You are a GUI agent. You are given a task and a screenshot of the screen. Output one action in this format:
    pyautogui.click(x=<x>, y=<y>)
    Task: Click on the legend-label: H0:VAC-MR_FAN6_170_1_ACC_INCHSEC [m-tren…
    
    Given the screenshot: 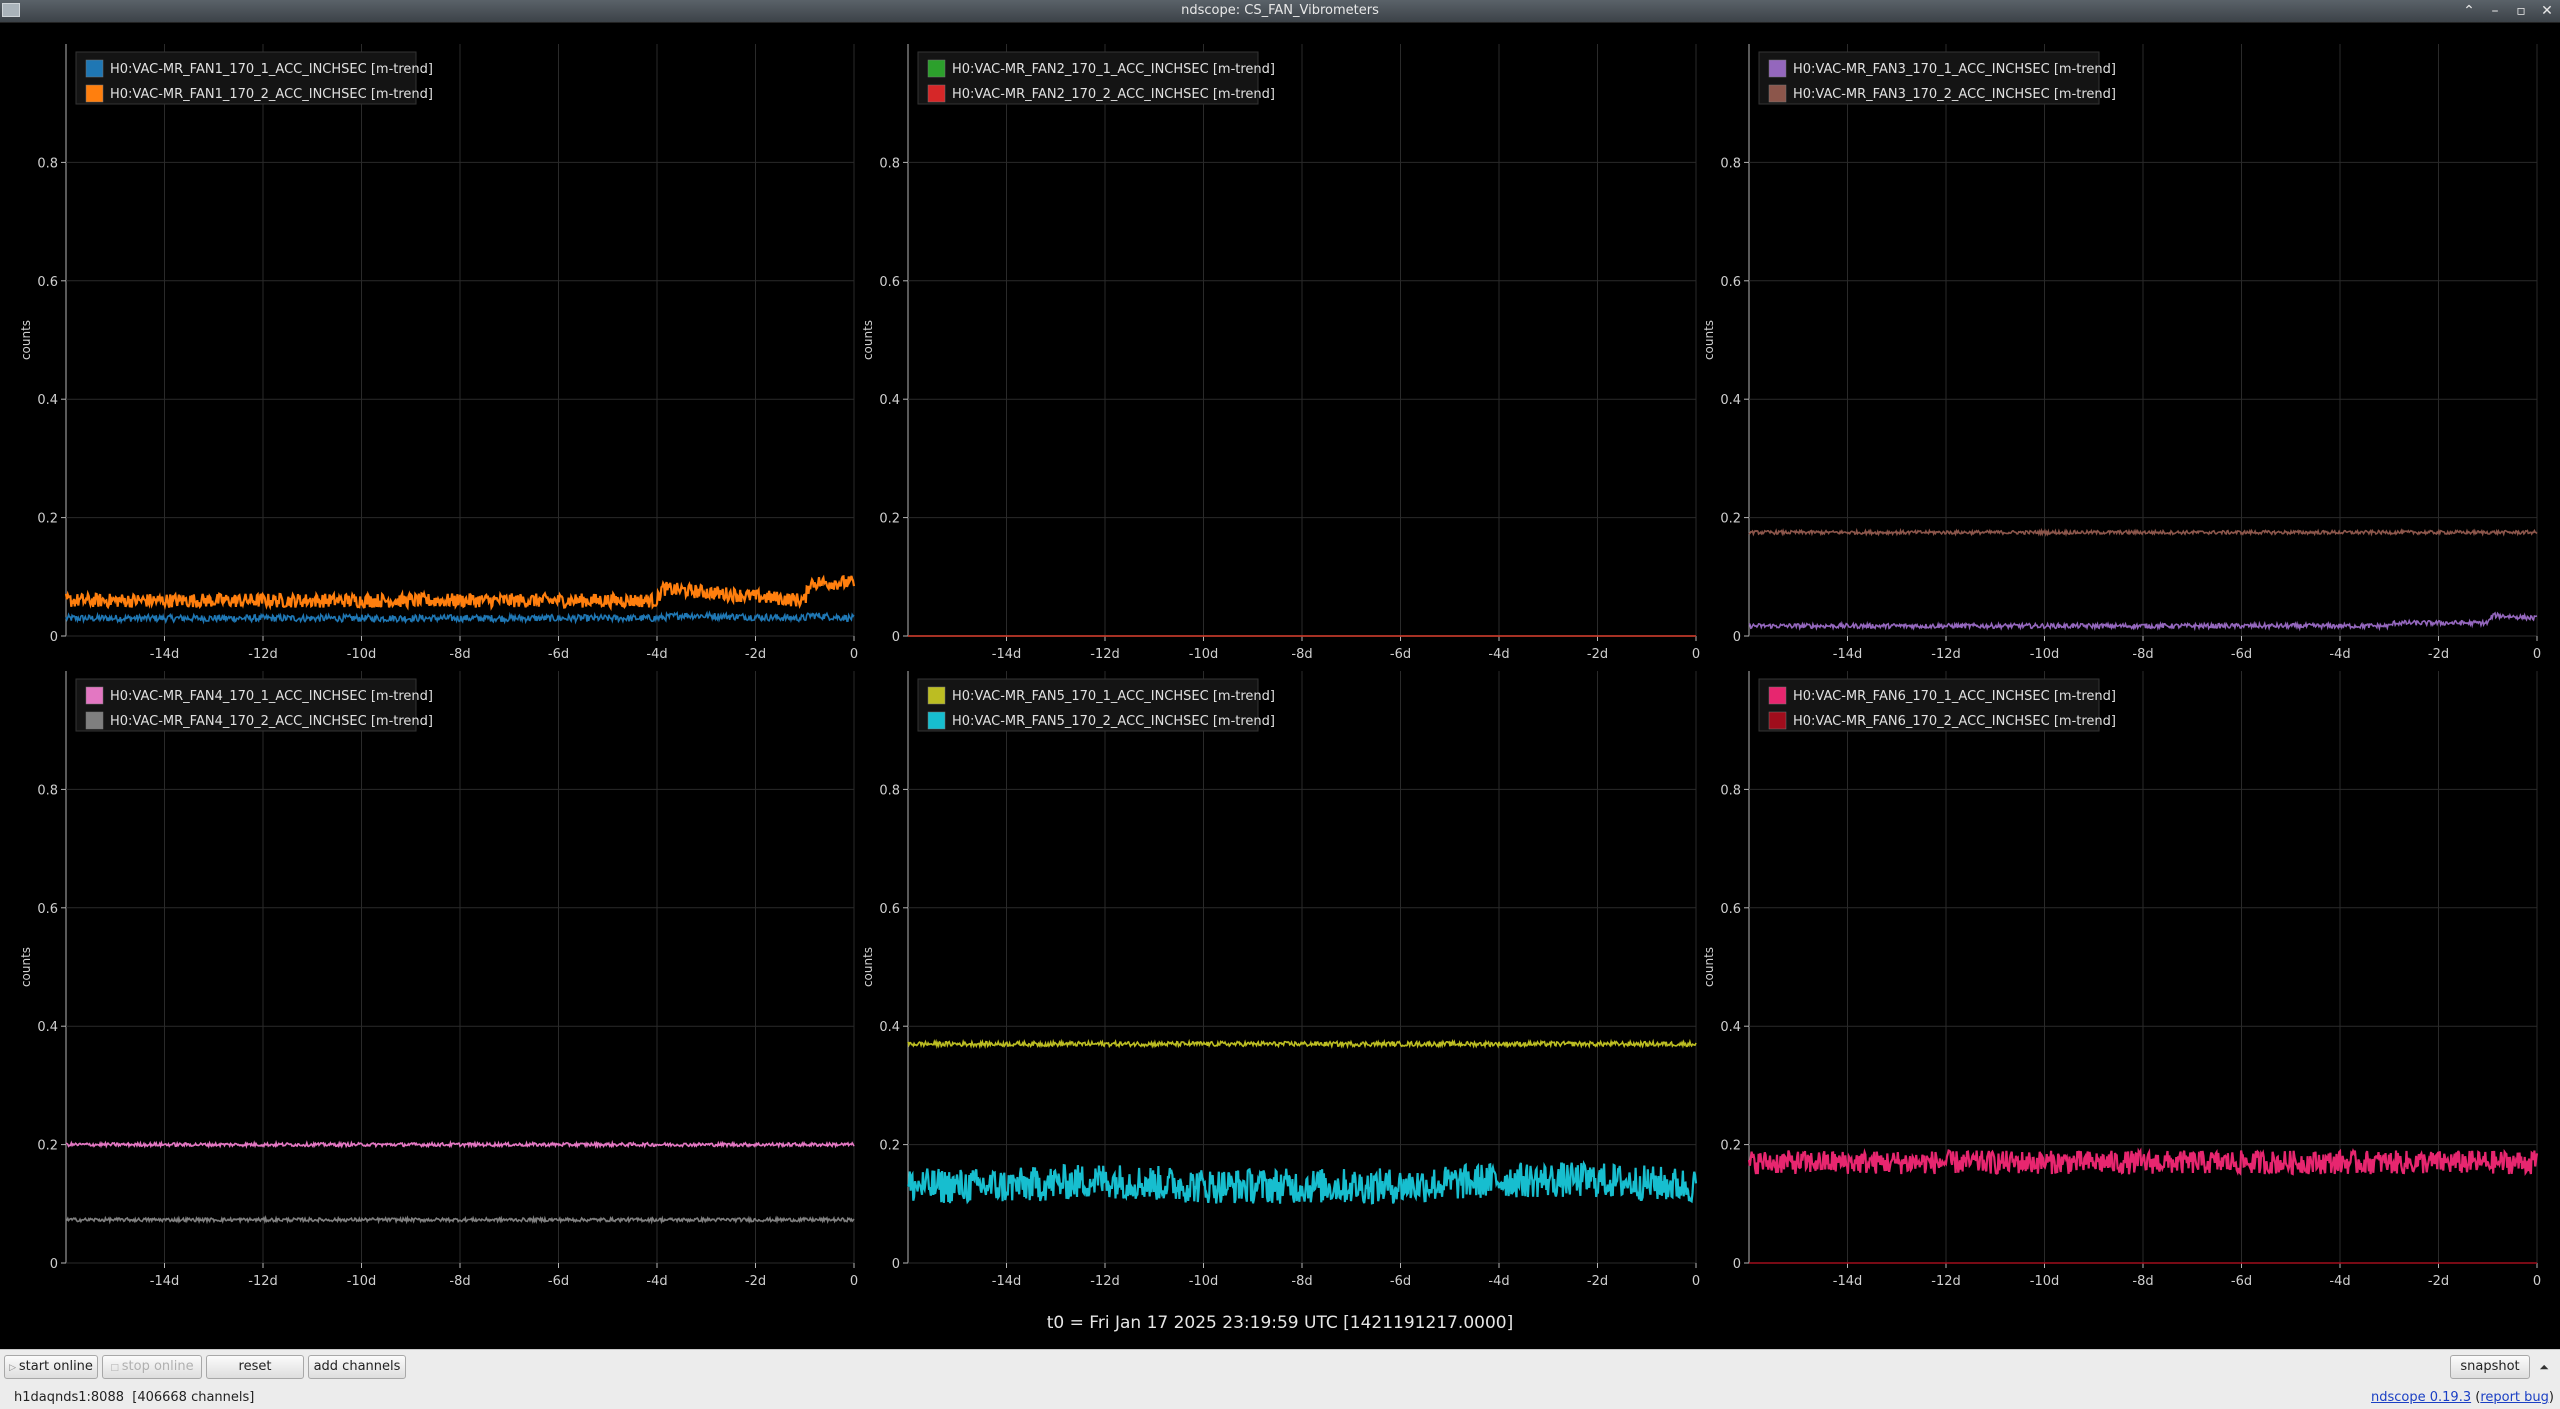 What is the action you would take?
    pyautogui.click(x=1954, y=696)
    